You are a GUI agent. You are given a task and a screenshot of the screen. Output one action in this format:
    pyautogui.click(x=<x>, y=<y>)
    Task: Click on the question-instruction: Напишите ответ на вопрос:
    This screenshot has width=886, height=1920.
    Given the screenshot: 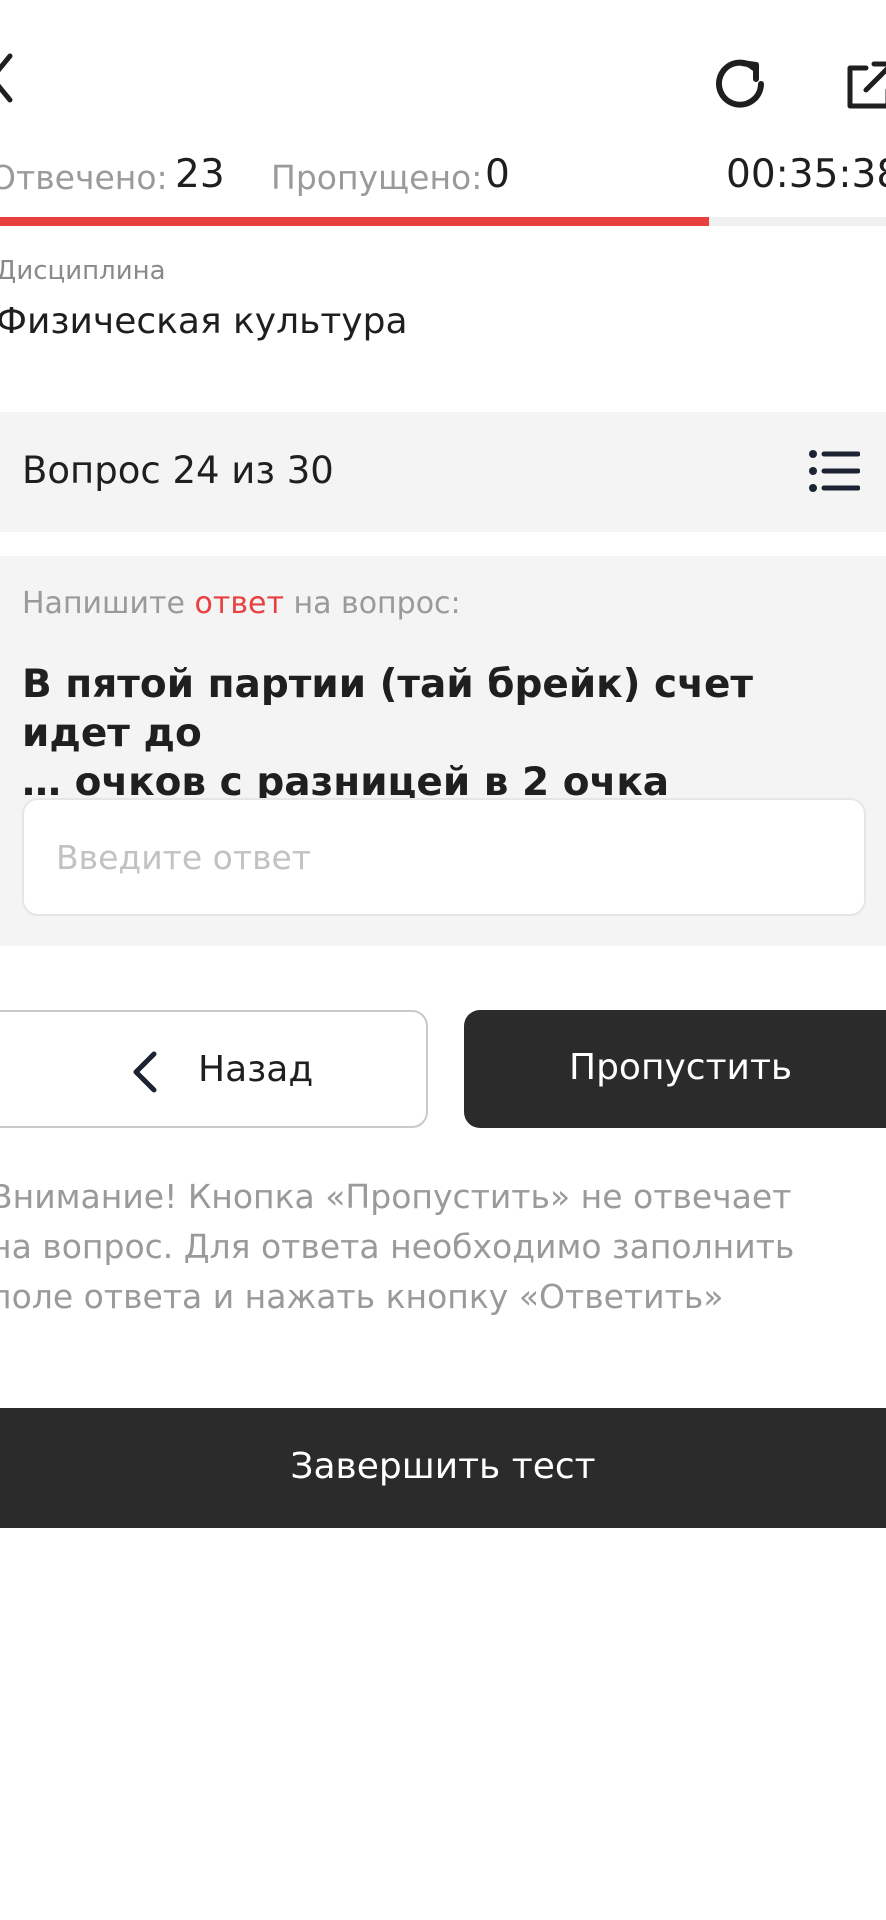 What is the action you would take?
    pyautogui.click(x=241, y=603)
    